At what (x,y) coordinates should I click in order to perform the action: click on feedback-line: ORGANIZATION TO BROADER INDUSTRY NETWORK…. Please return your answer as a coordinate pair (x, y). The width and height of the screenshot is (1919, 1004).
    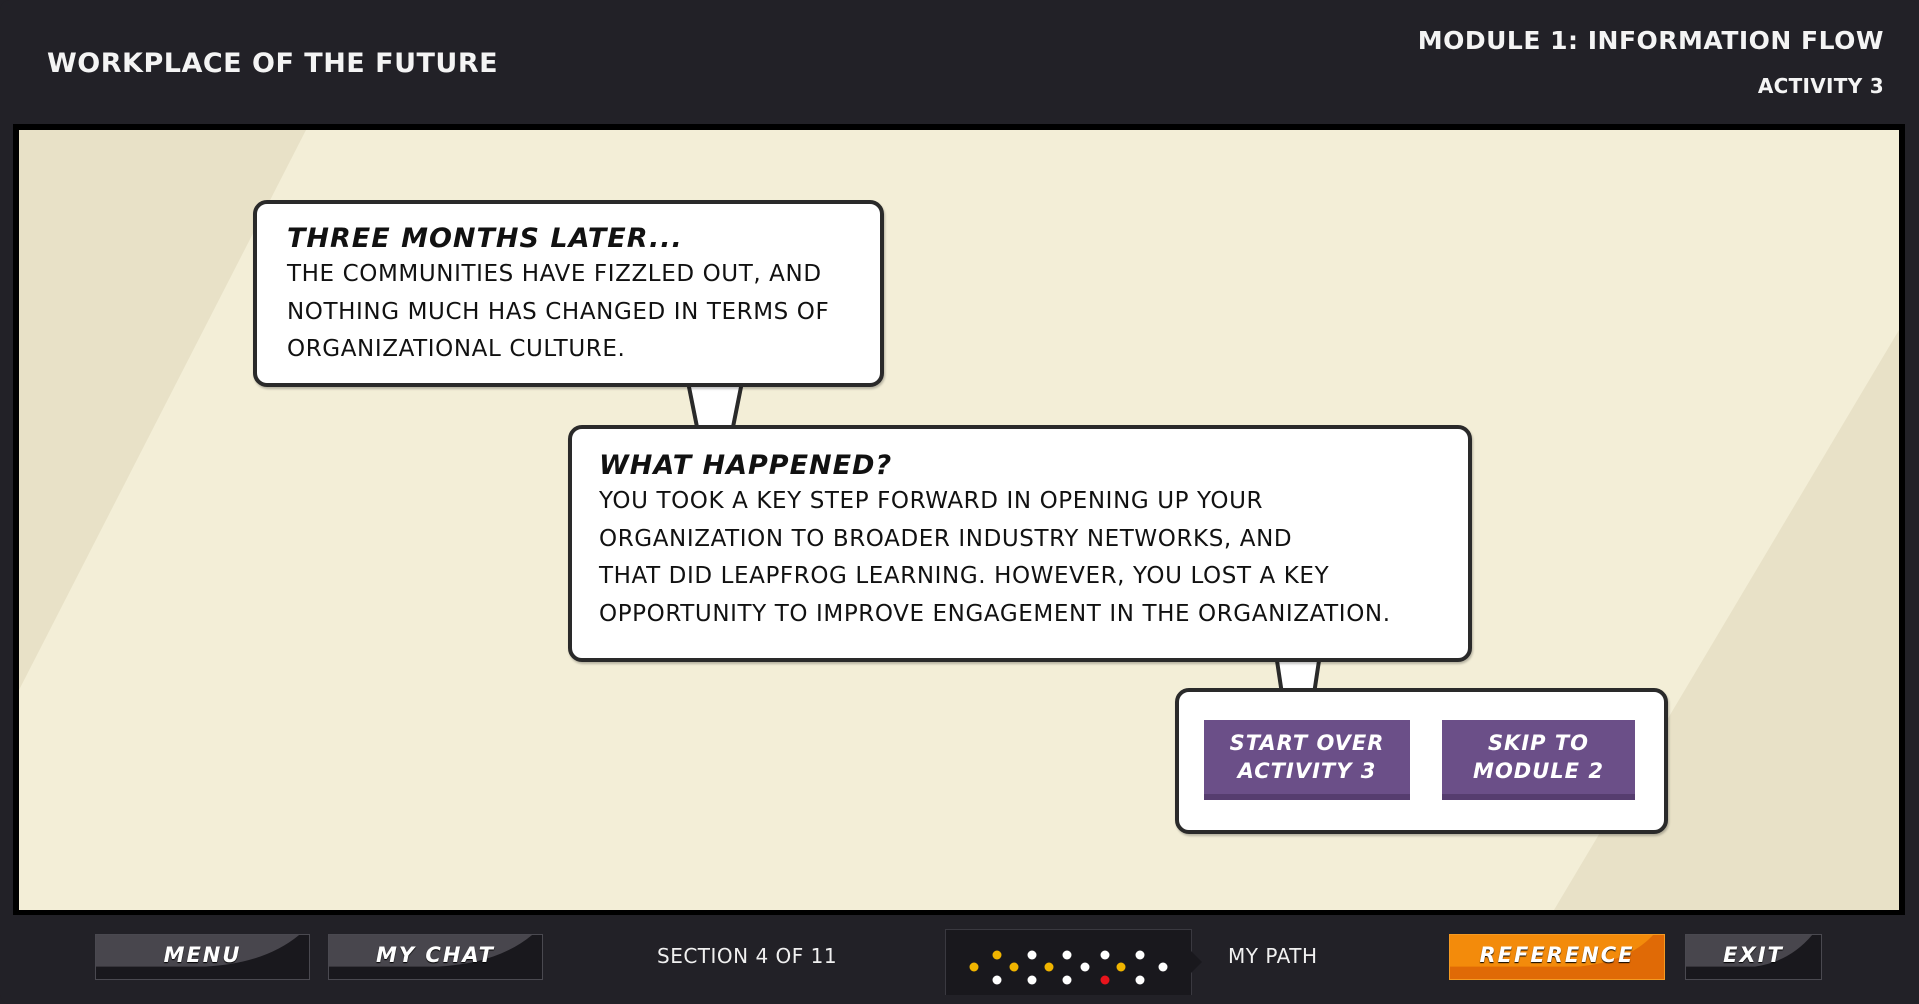
    Looking at the image, I should click on (946, 538).